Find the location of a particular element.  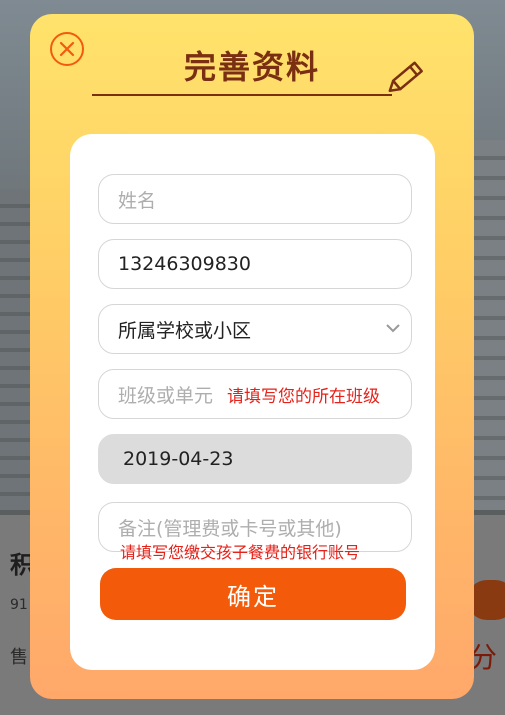

note-hint: 请填写您缴交孩子餐费的银行账号 is located at coordinates (240, 552).